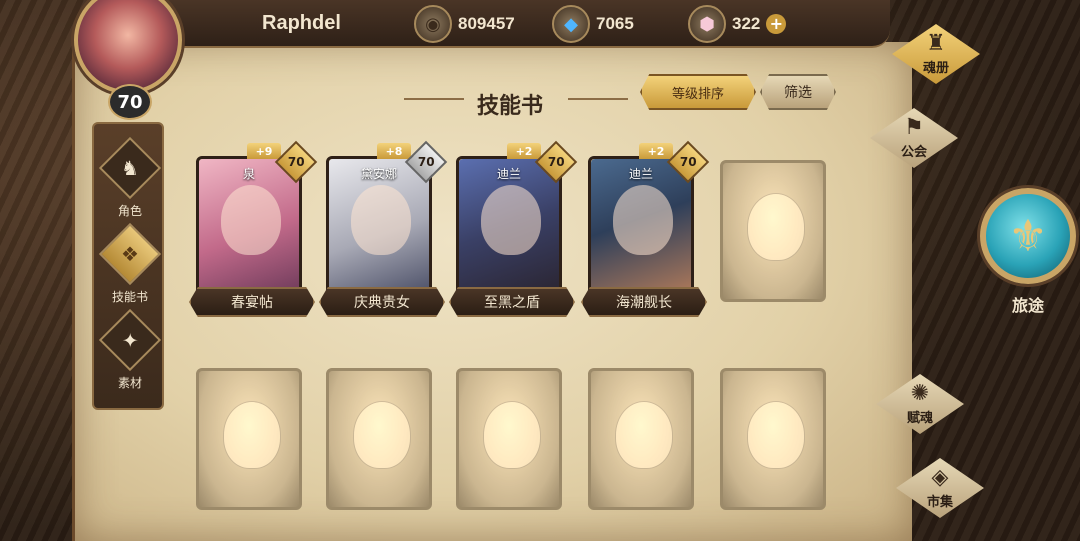 Image resolution: width=1080 pixels, height=541 pixels. Describe the element at coordinates (920, 393) in the screenshot. I see `swirl-icon: ✺` at that location.